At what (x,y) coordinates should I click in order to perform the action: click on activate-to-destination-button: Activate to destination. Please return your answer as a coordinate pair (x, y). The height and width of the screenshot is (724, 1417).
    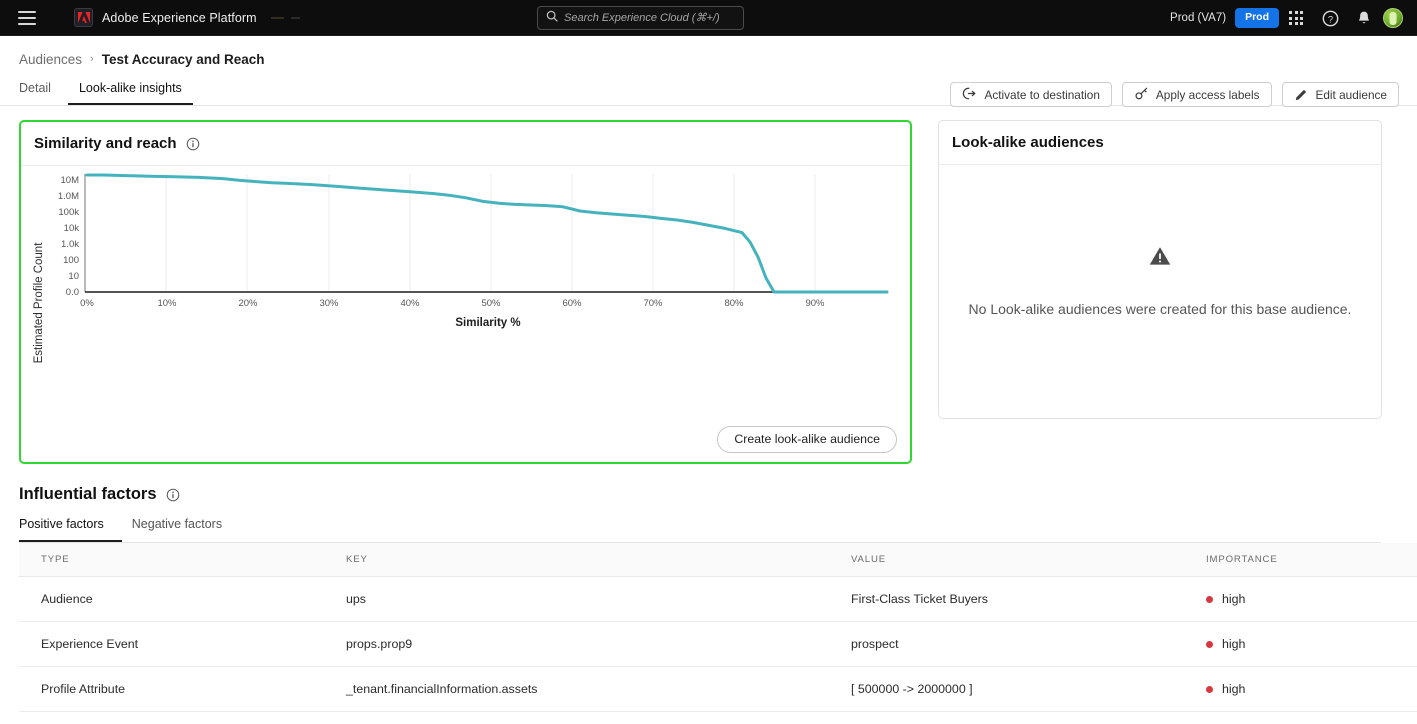
    Looking at the image, I should click on (1031, 94).